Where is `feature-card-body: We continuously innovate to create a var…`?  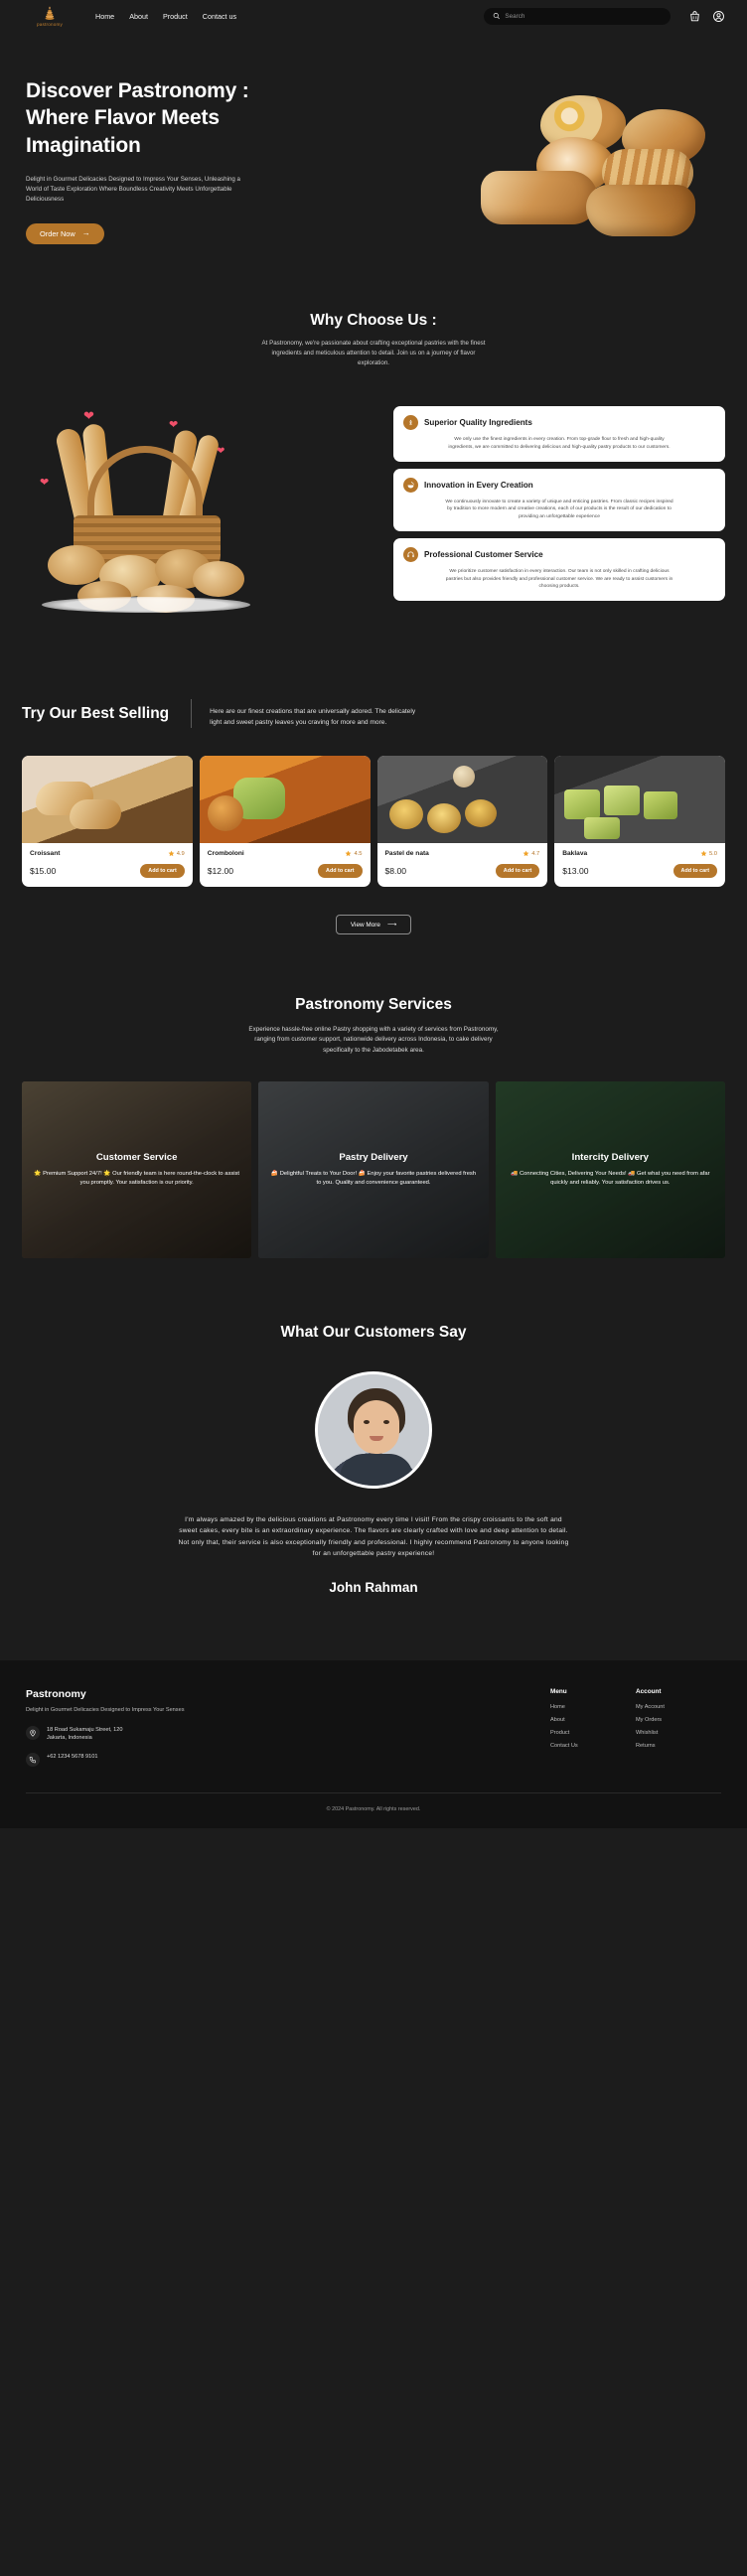
feature-card-body: We continuously innovate to create a var… is located at coordinates (559, 509).